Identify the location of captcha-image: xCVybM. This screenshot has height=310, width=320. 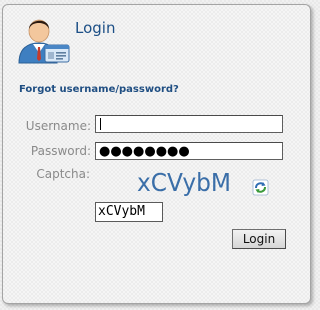
(184, 182).